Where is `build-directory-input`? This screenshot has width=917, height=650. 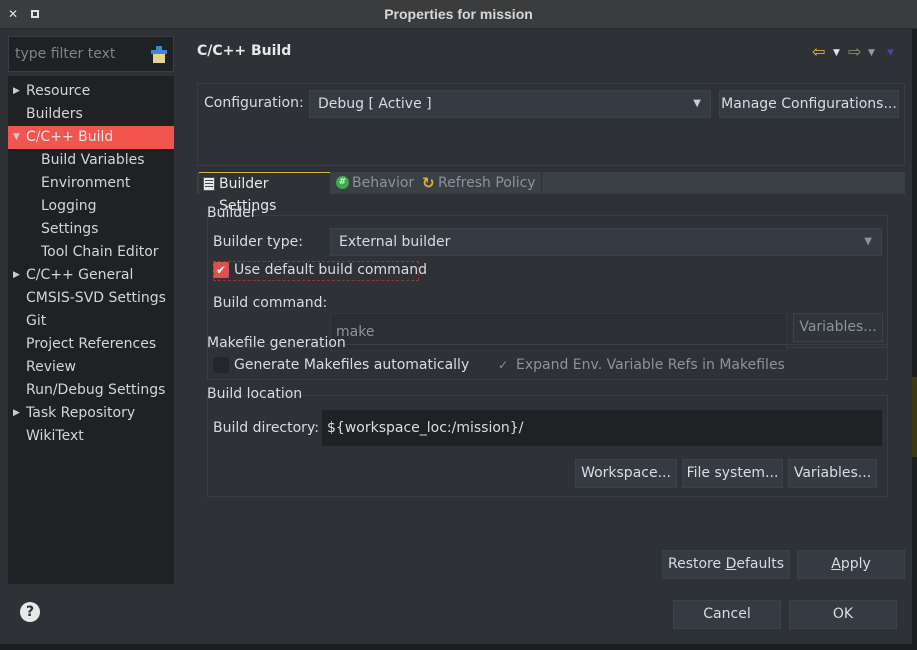 build-directory-input is located at coordinates (602, 428).